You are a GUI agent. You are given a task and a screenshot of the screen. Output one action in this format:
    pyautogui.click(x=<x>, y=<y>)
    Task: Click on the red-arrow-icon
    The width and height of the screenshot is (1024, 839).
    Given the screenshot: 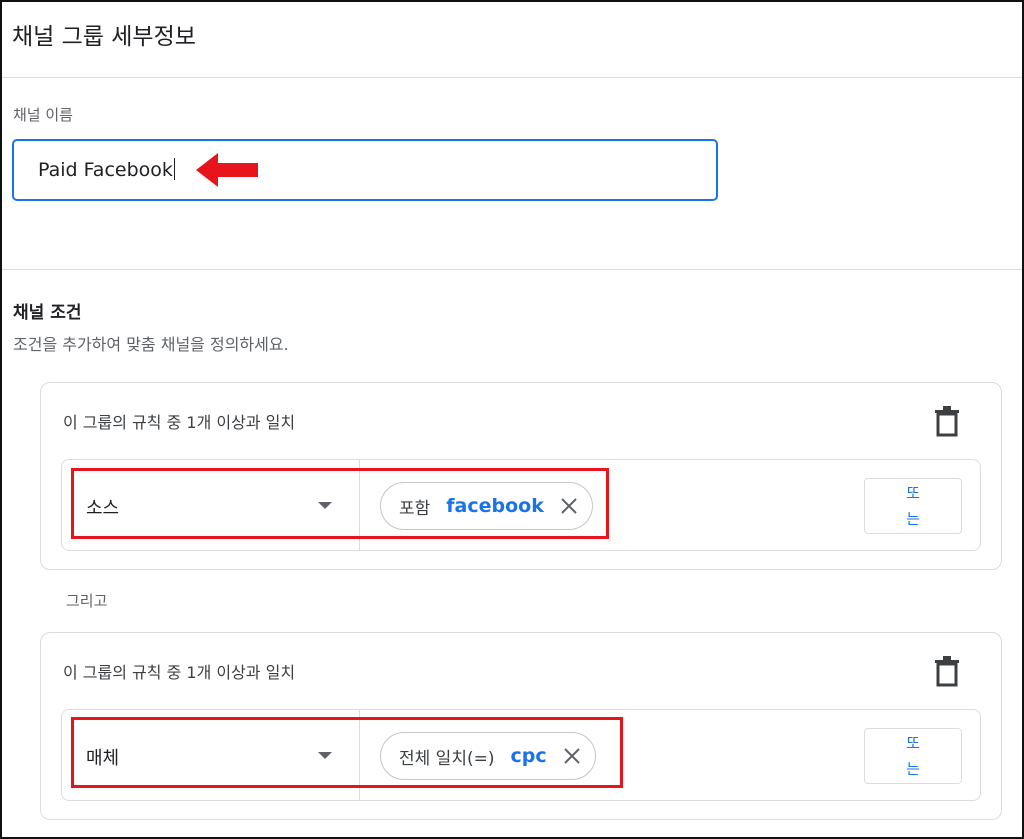 What is the action you would take?
    pyautogui.click(x=227, y=170)
    